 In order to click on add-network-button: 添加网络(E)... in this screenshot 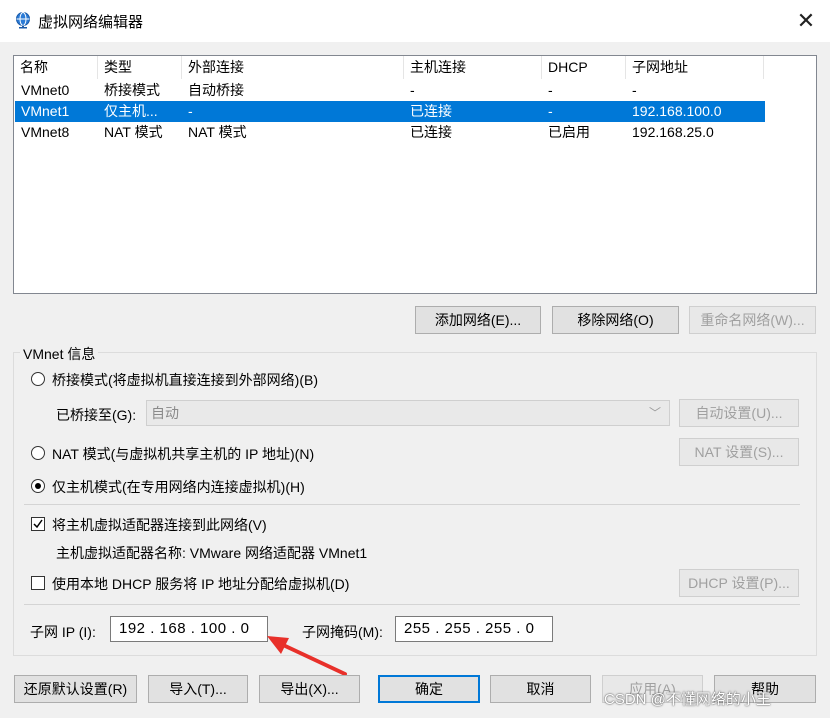, I will do `click(478, 320)`.